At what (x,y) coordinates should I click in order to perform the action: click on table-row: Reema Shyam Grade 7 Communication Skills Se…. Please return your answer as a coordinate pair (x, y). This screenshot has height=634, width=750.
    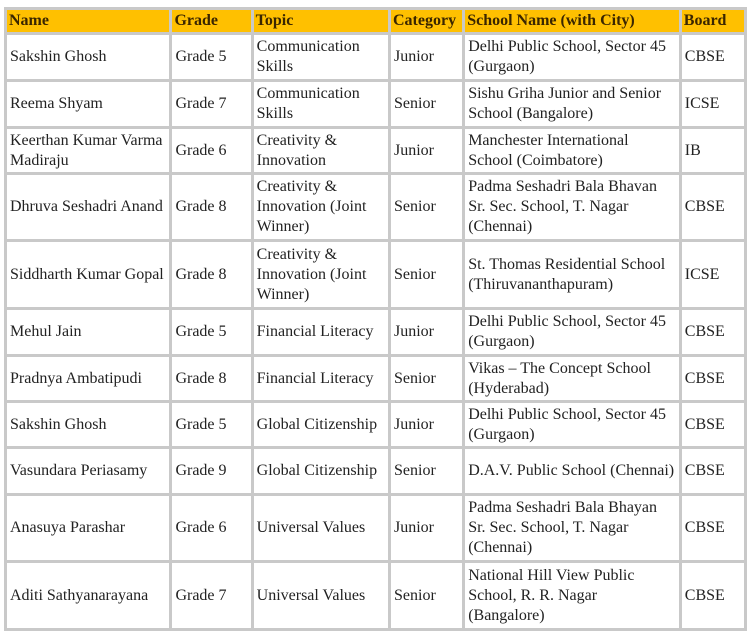
    Looking at the image, I should click on (375, 104).